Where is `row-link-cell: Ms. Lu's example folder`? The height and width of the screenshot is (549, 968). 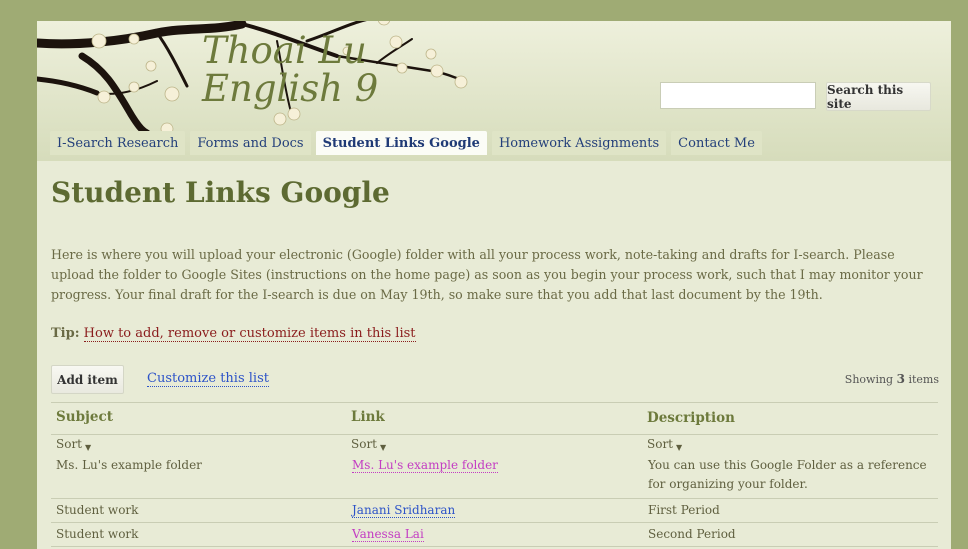 row-link-cell: Ms. Lu's example folder is located at coordinates (494, 465).